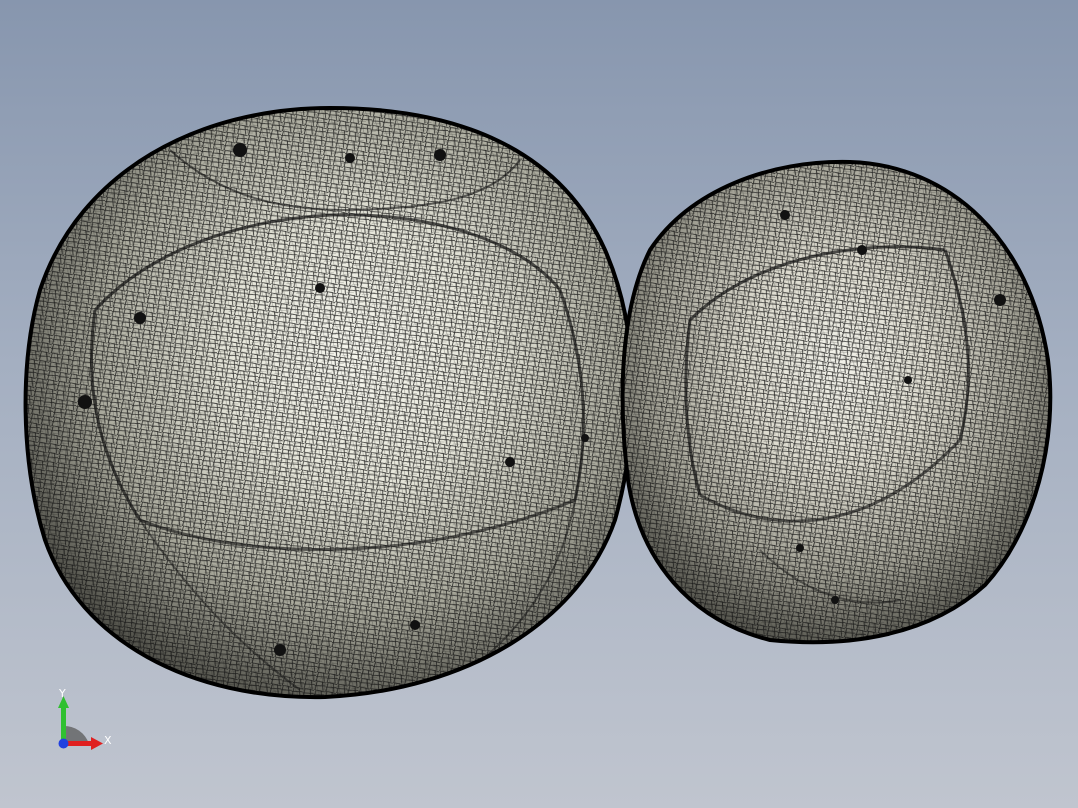 This screenshot has width=1078, height=808. I want to click on coordinate-triad: Y X, so click(83, 721).